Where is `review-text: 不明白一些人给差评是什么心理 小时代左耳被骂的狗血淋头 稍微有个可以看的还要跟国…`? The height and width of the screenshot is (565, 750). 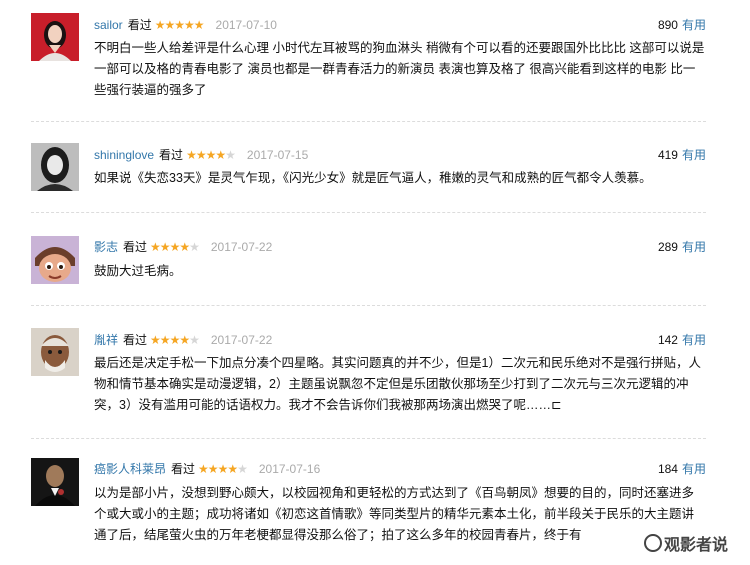
review-text: 不明白一些人给差评是什么心理 小时代左耳被骂的狗血淋头 稍微有个可以看的还要跟国… is located at coordinates (399, 69).